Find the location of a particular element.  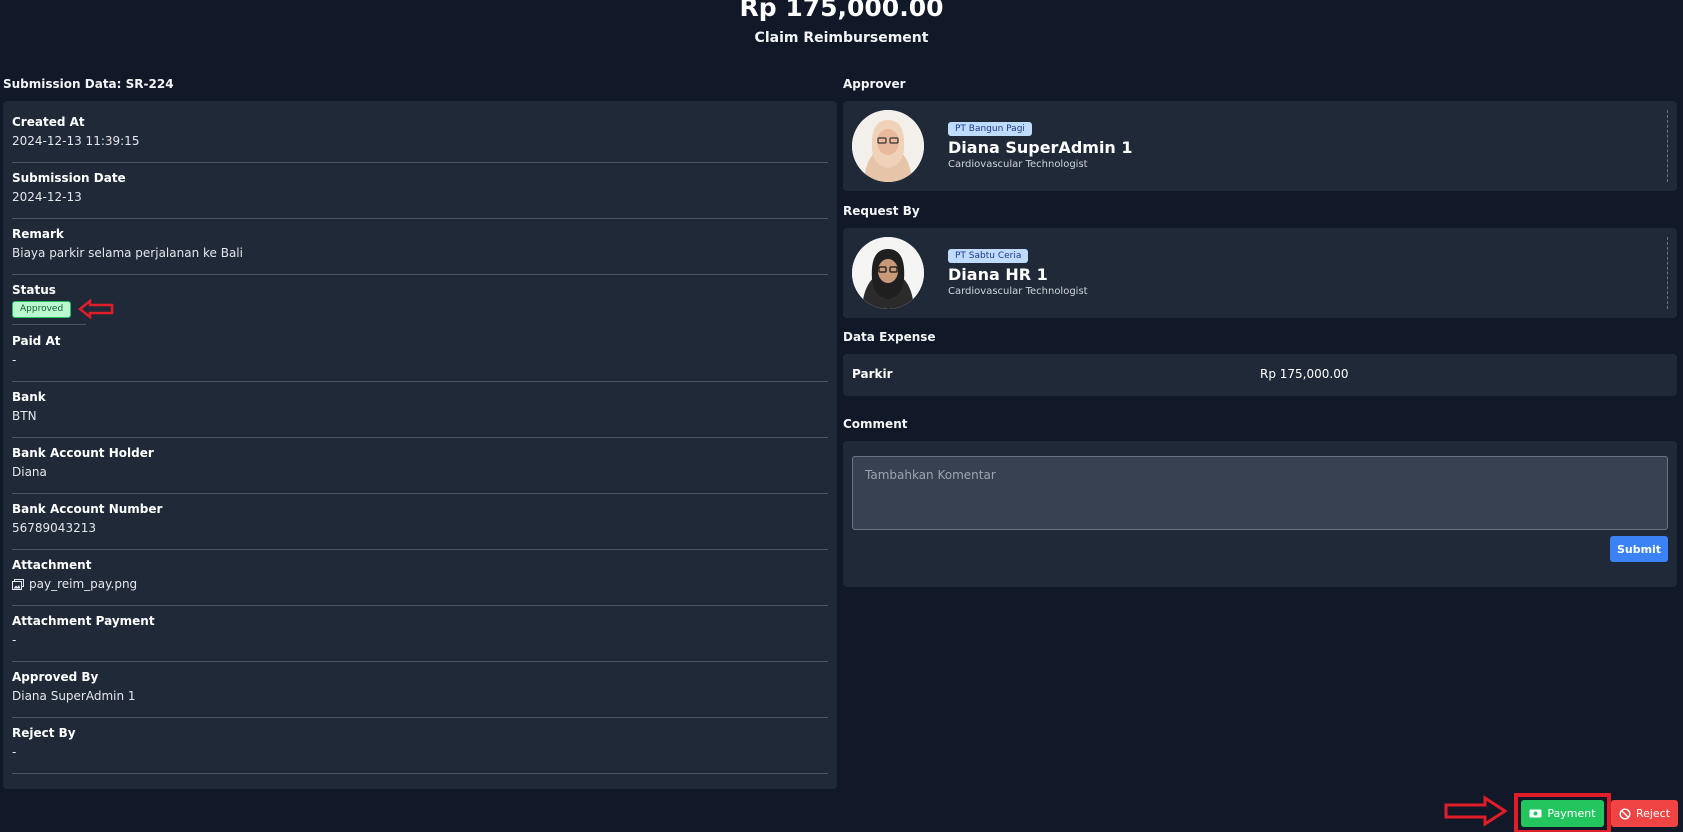

requester-role: Cardiovascular Technologist is located at coordinates (1018, 291).